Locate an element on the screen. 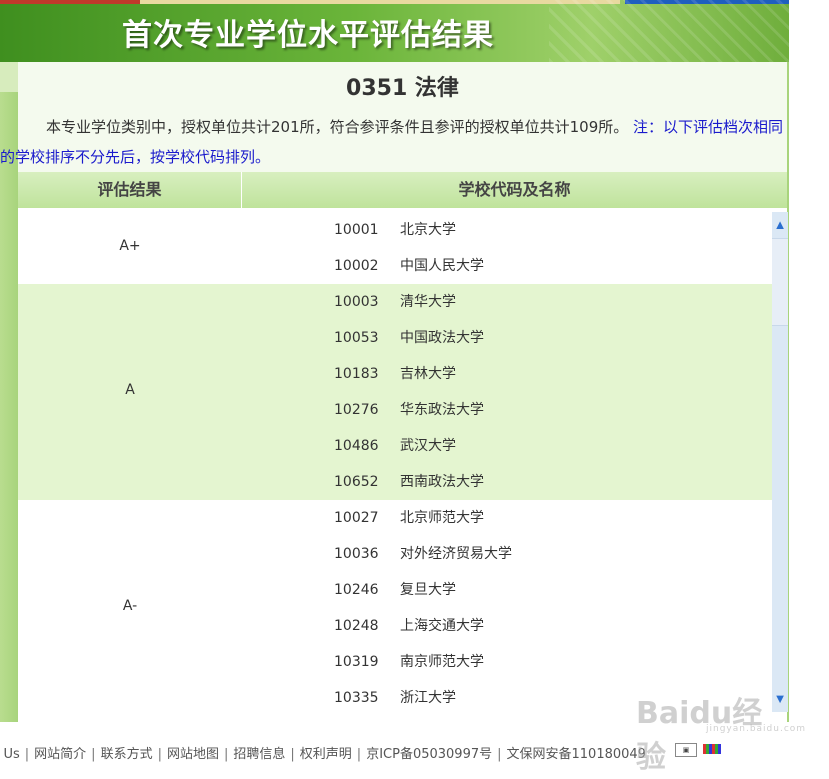 This screenshot has height=779, width=829. school-name: 浙江大学 is located at coordinates (428, 698).